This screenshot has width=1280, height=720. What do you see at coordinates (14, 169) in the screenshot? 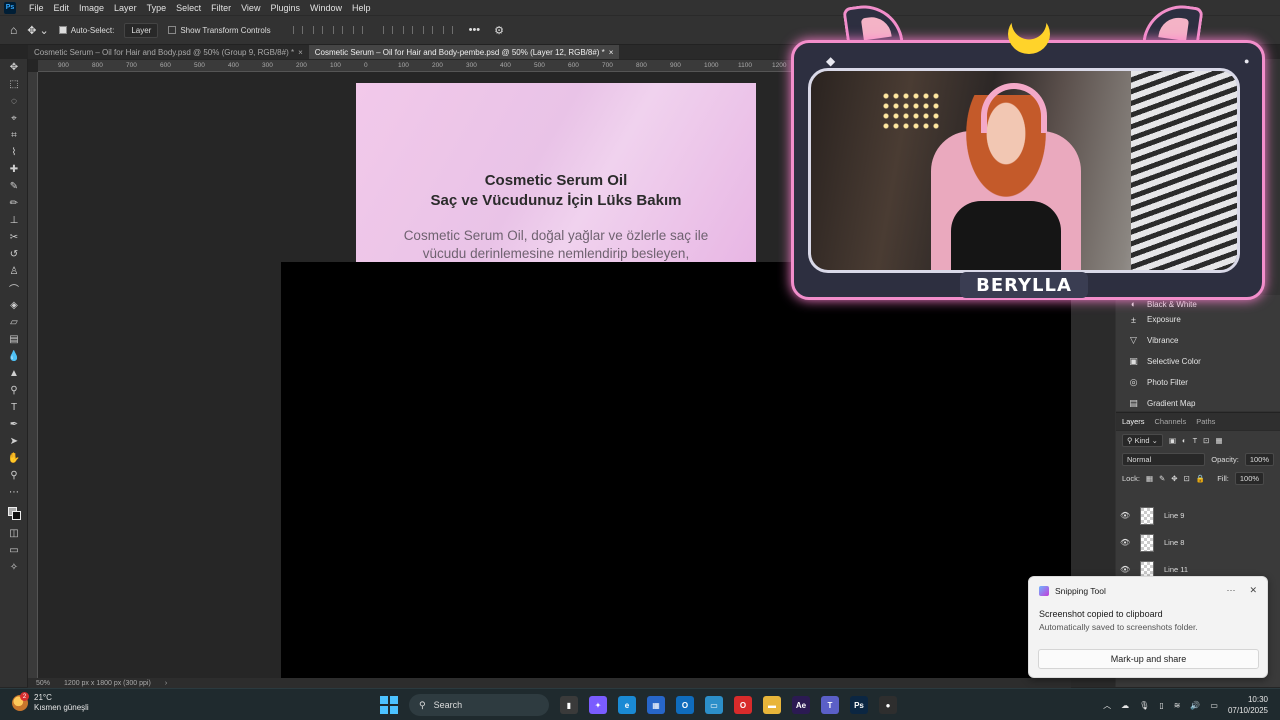
I see `spot-healing-tool-icon: ✚` at bounding box center [14, 169].